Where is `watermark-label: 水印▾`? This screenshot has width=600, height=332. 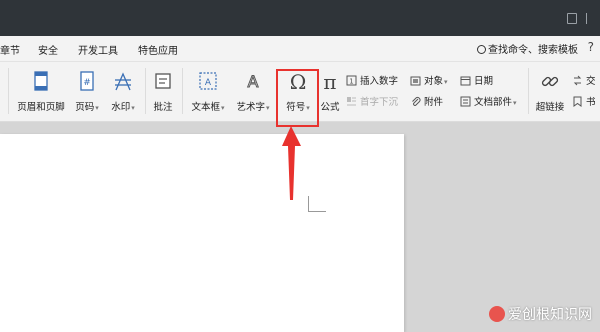
watermark-label: 水印▾ is located at coordinates (123, 107).